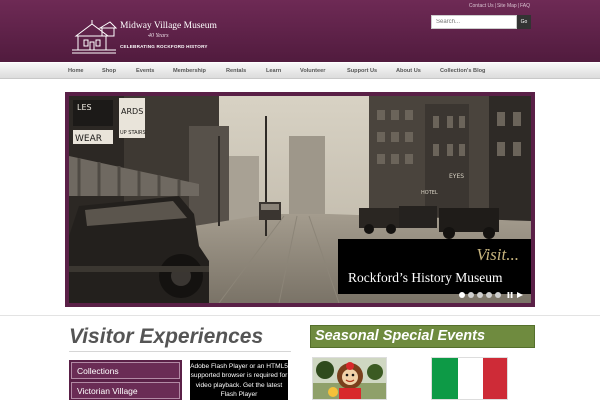 The width and height of the screenshot is (600, 400). Describe the element at coordinates (362, 71) in the screenshot. I see `nav-support-us: Support Us` at that location.